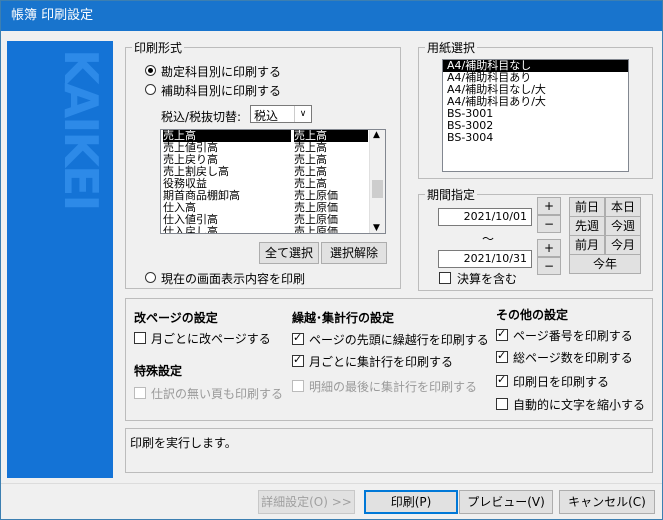 The height and width of the screenshot is (520, 663). Describe the element at coordinates (605, 264) in the screenshot. I see `this-year-button: 今年` at that location.